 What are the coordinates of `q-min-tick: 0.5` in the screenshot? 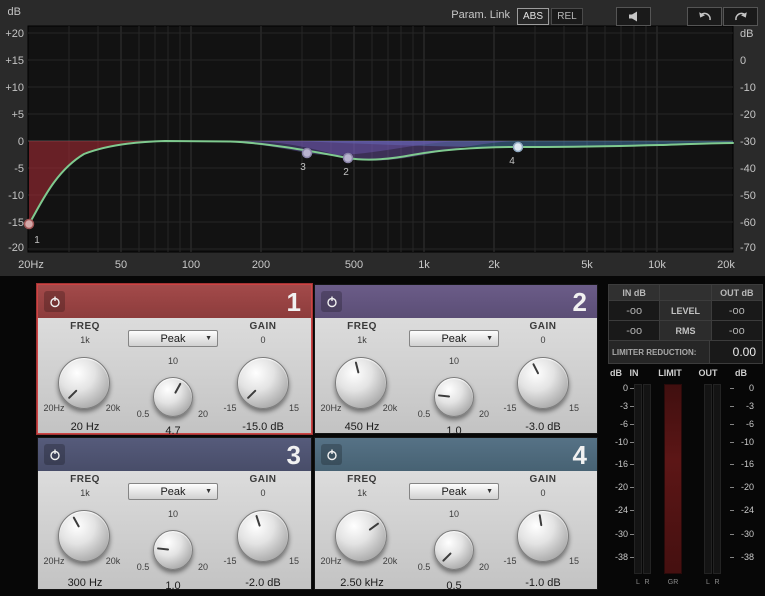 It's located at (424, 567).